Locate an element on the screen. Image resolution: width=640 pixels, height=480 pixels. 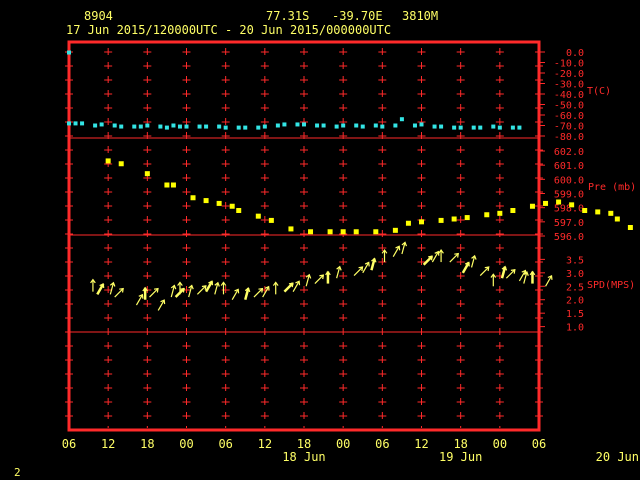
y-tick-label: 1.5 is located at coordinates (575, 314).